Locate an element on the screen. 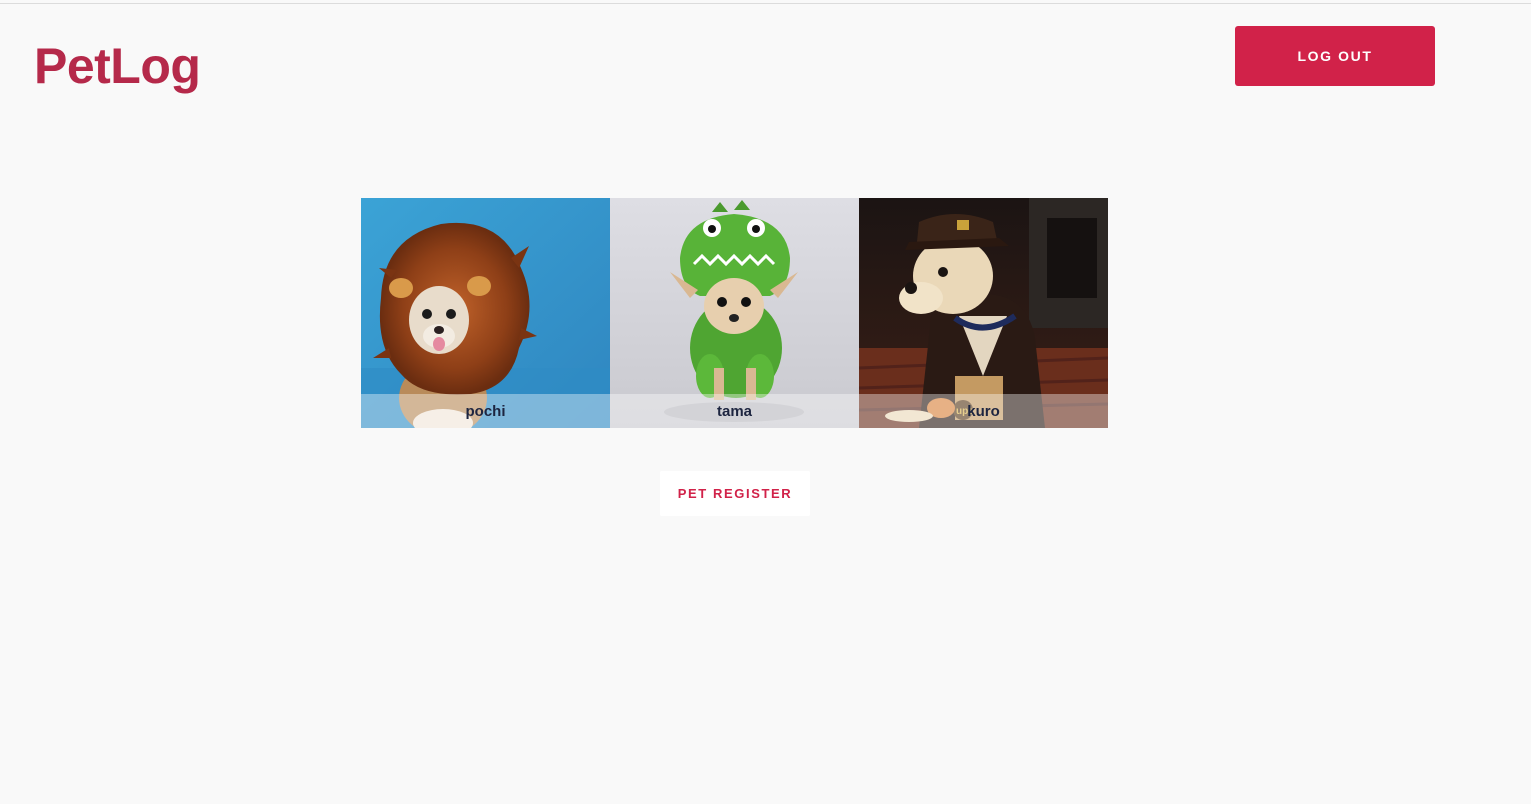 This screenshot has width=1531, height=804. top-divider is located at coordinates (765, 3).